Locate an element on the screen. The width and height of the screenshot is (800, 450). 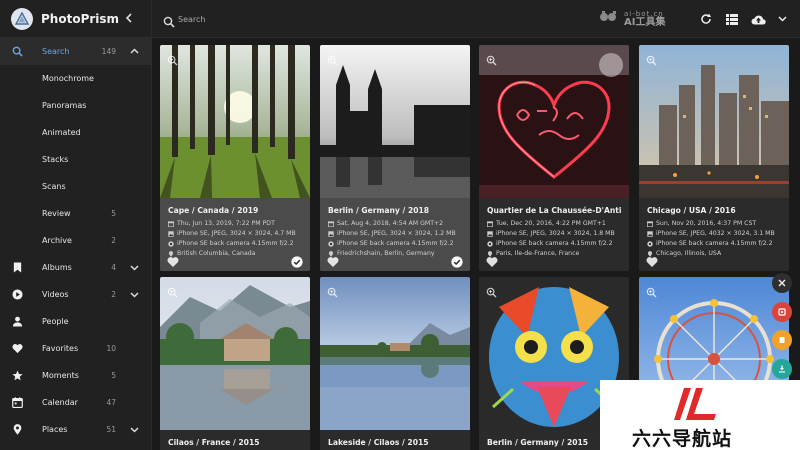
photo-card: Cilaos / France / 2015 is located at coordinates (235, 363).